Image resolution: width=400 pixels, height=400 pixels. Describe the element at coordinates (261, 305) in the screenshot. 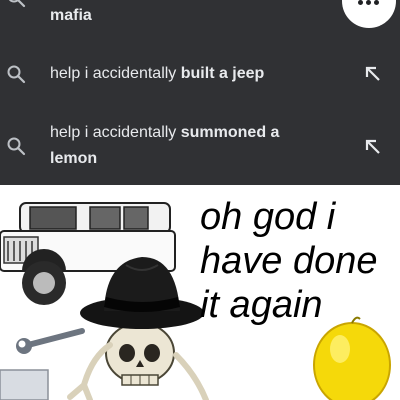

I see `caption-line: it again` at that location.